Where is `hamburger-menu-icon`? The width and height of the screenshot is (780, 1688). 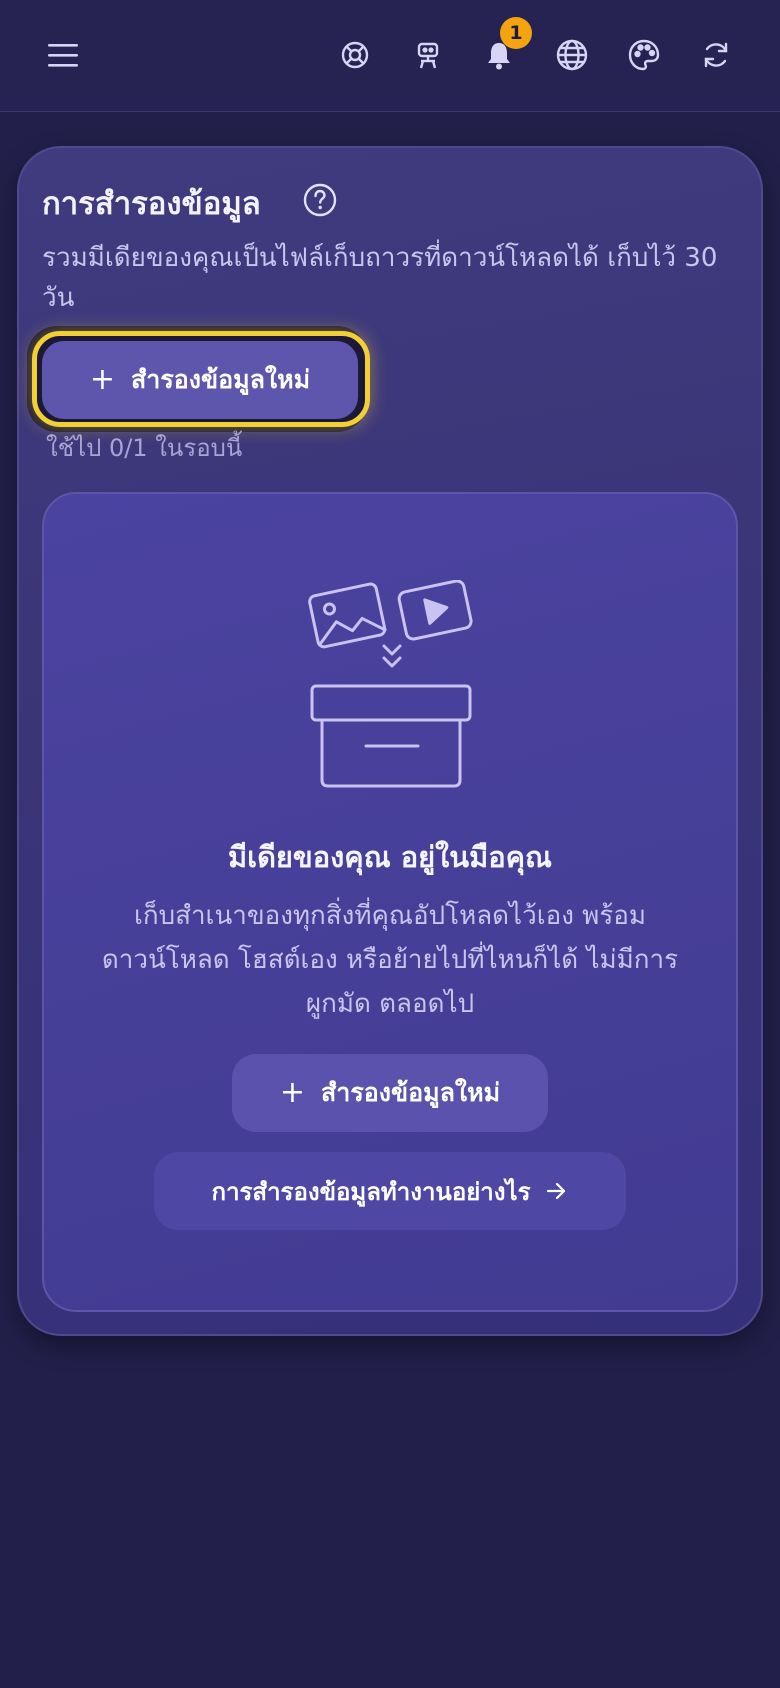
hamburger-menu-icon is located at coordinates (63, 55).